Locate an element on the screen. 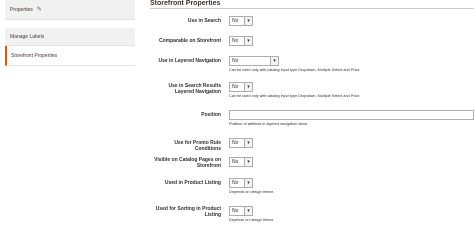 The width and height of the screenshot is (474, 240). search-layered-navigation-select: No ▾ is located at coordinates (241, 87).